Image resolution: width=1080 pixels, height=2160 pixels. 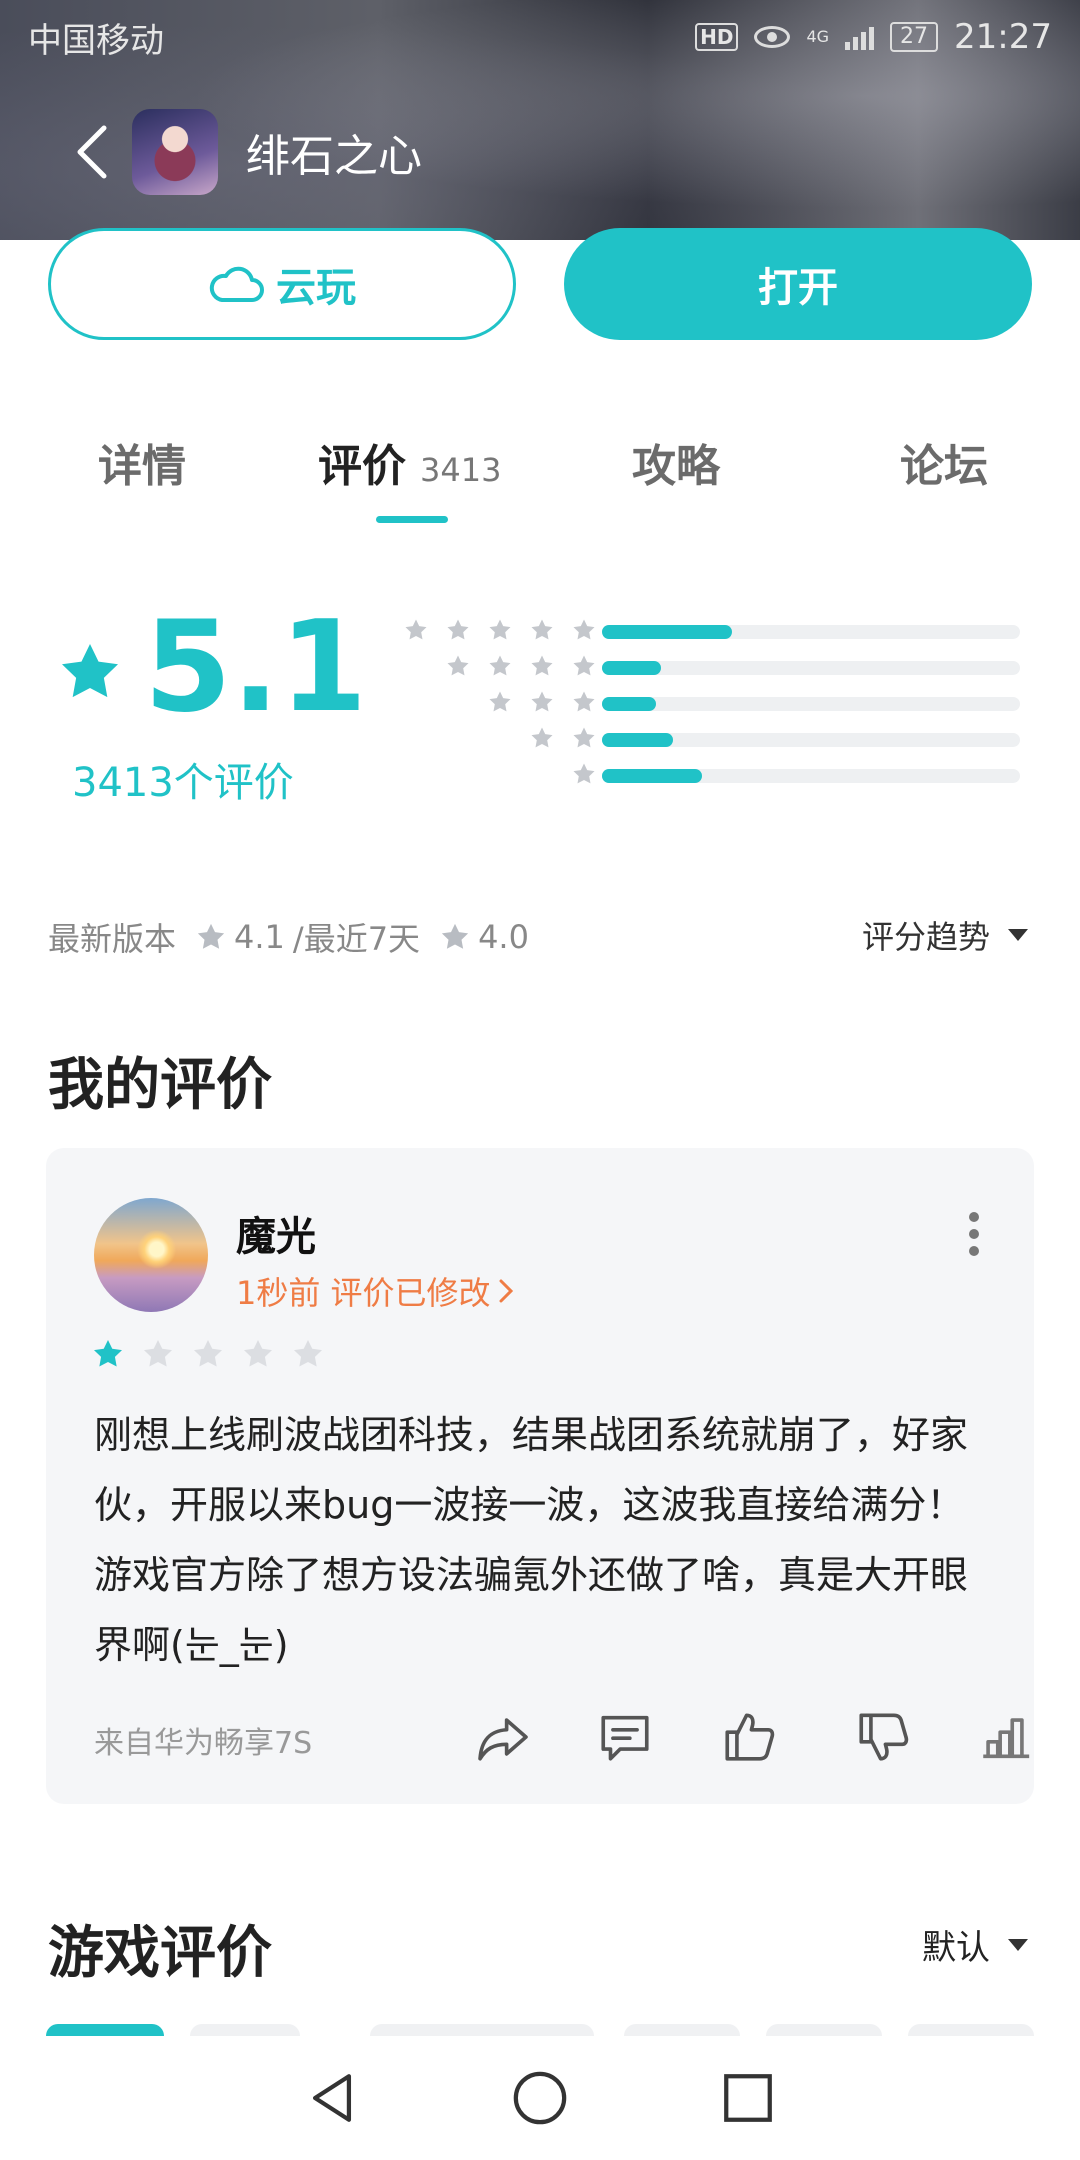 What do you see at coordinates (412, 519) in the screenshot?
I see `tab-active-indicator` at bounding box center [412, 519].